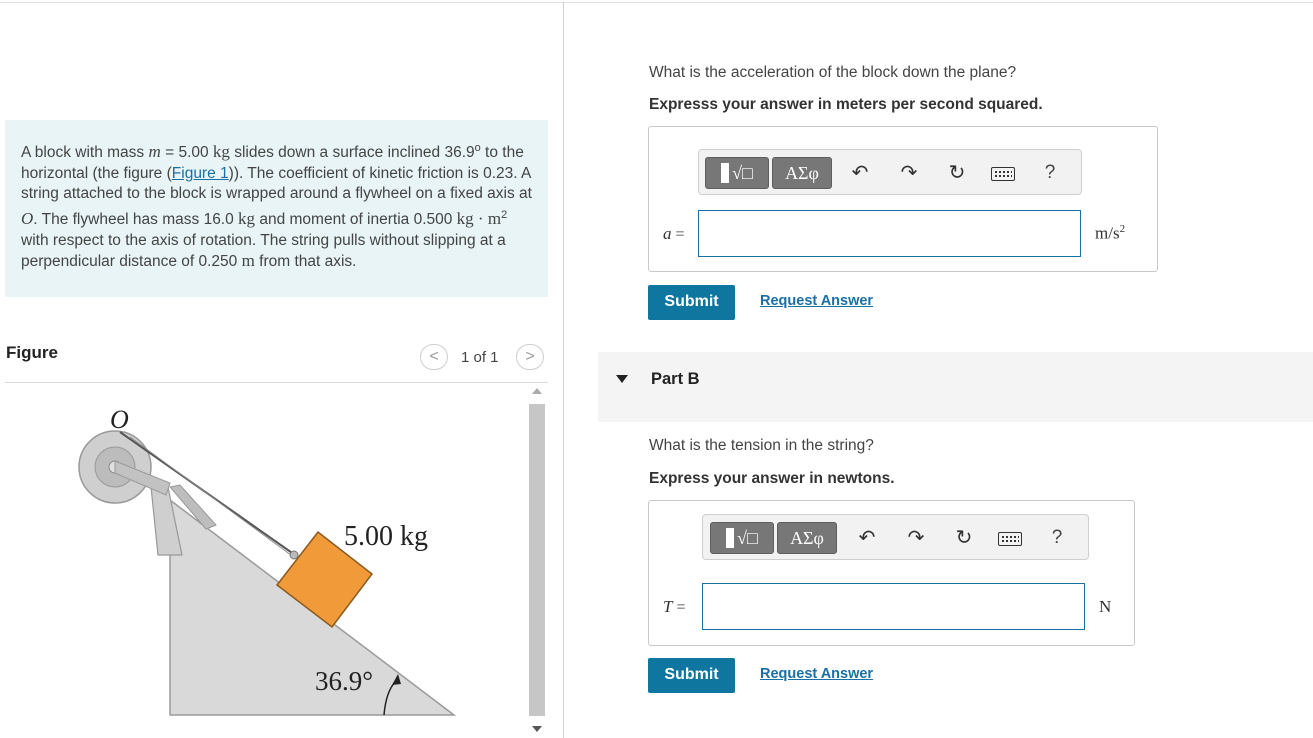 This screenshot has height=738, width=1313. Describe the element at coordinates (434, 357) in the screenshot. I see `figure-prev-button: <` at that location.